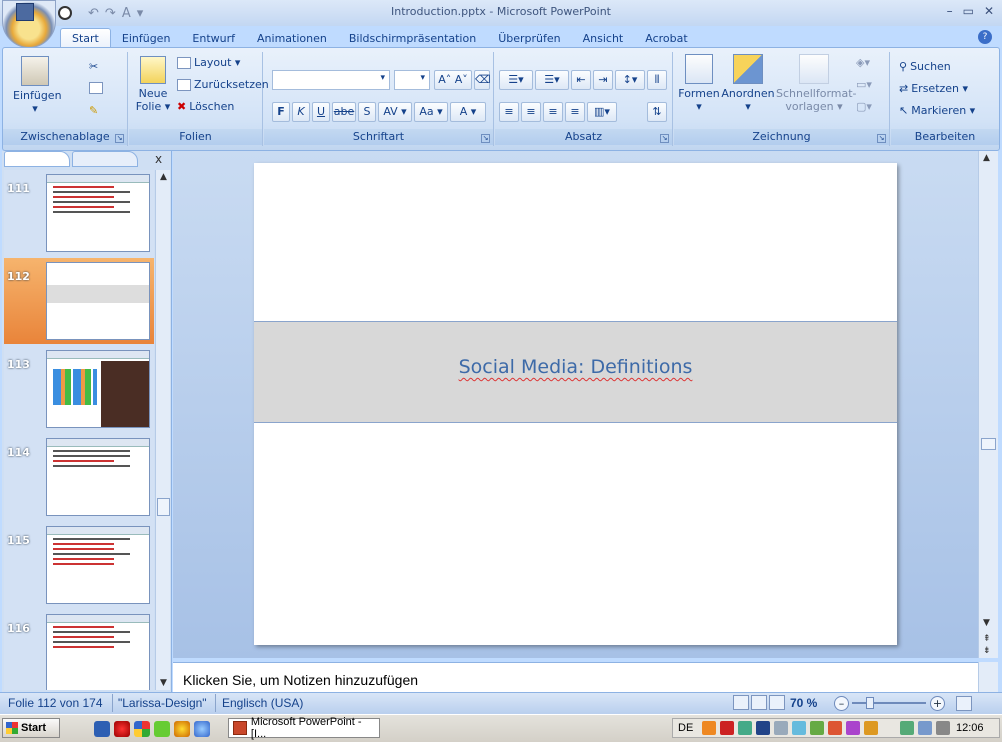 Image resolution: width=1002 pixels, height=742 pixels. Describe the element at coordinates (79, 301) in the screenshot. I see `thumbnail-112: 112` at that location.